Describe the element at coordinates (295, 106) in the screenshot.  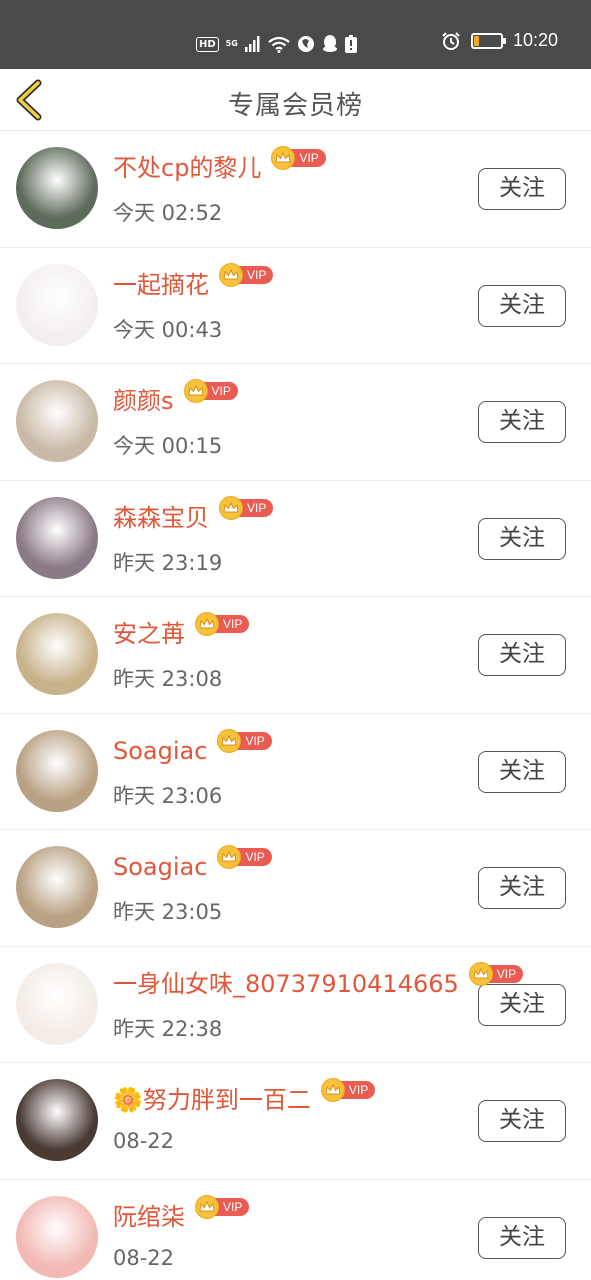
I see `page-title: 专属会员榜` at that location.